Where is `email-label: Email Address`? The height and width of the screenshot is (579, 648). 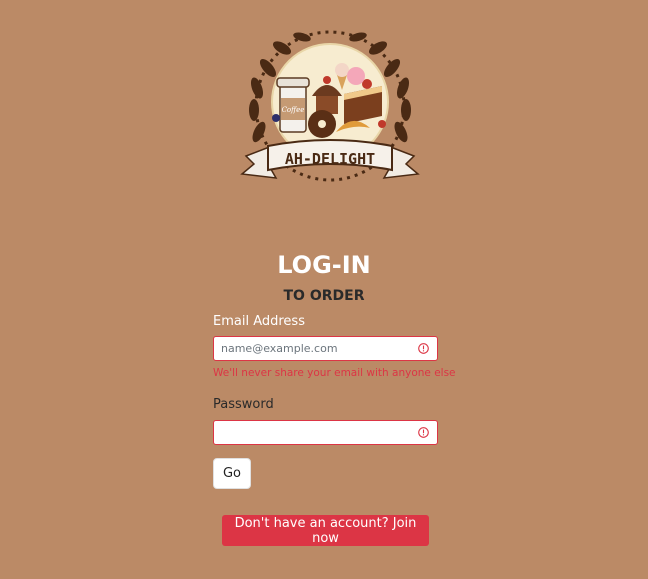
email-label: Email Address is located at coordinates (259, 321).